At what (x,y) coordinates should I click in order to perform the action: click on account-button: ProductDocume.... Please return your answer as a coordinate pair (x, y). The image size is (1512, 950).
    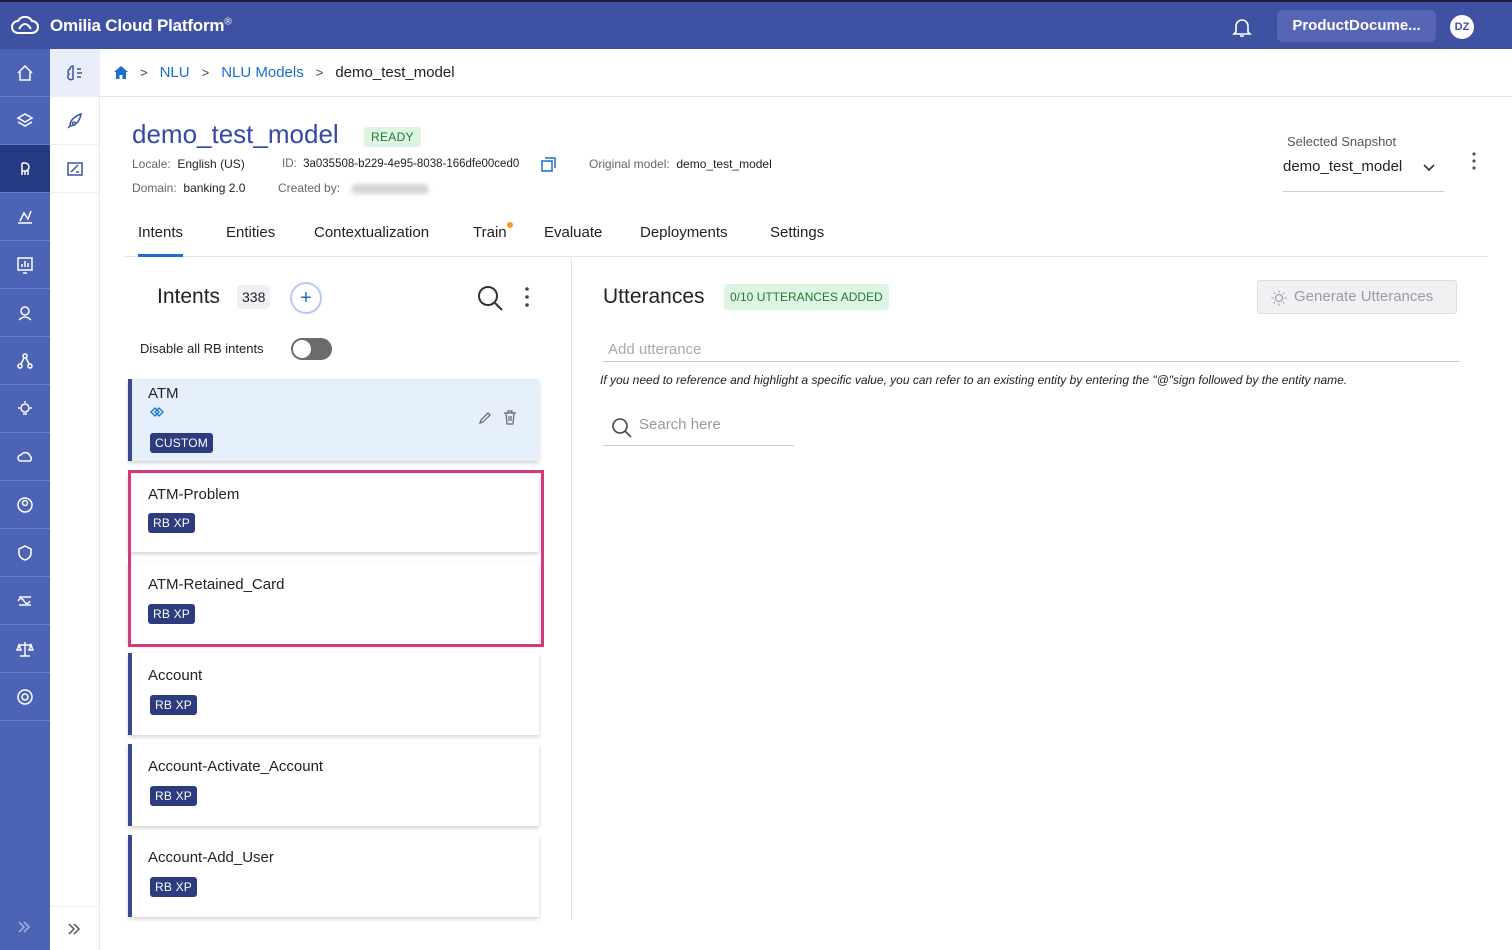
    Looking at the image, I should click on (1356, 26).